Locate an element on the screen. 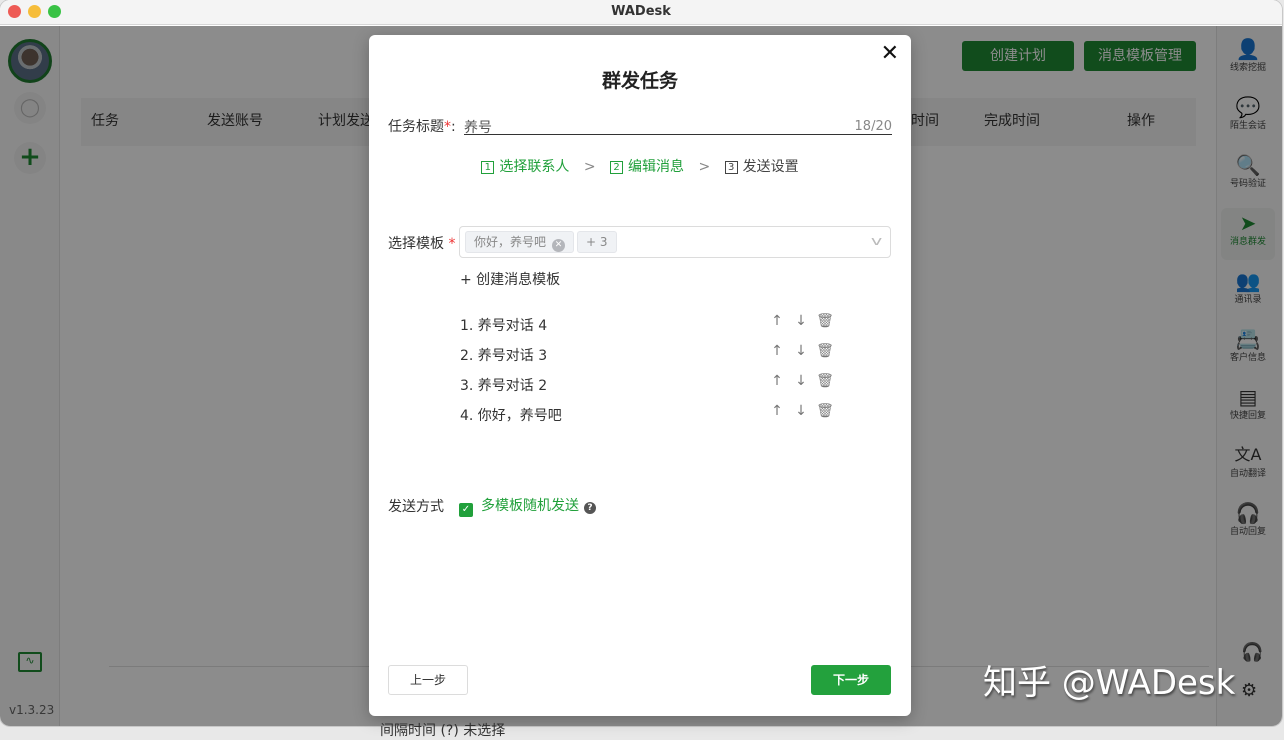 The image size is (1284, 740). title-bar: WADesk is located at coordinates (641, 12).